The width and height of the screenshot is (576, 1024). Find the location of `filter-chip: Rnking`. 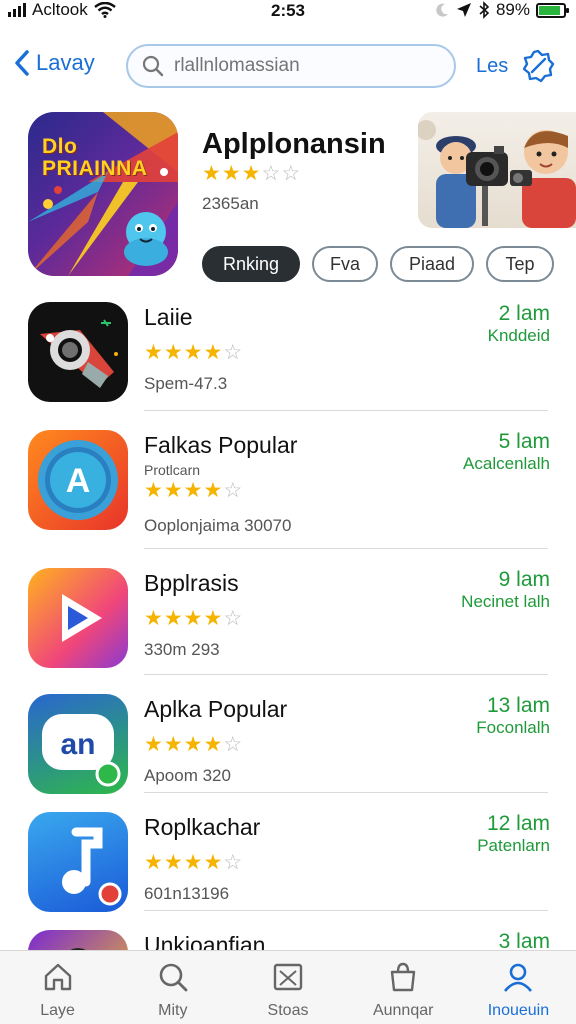

filter-chip: Rnking is located at coordinates (251, 264).